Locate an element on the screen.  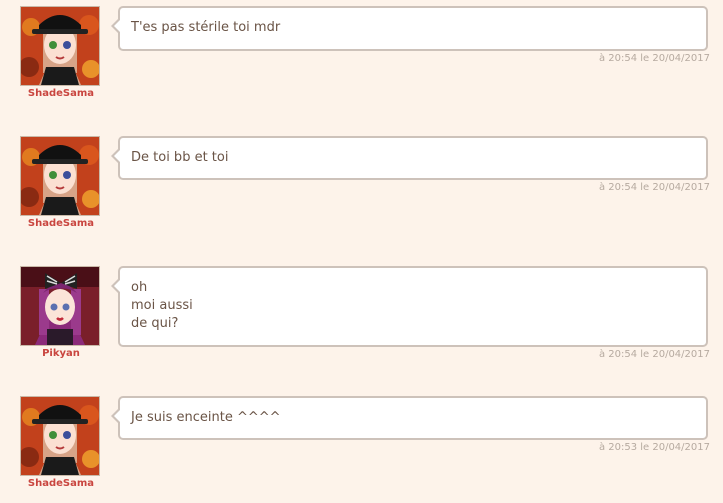
username: Pikyan is located at coordinates (61, 353).